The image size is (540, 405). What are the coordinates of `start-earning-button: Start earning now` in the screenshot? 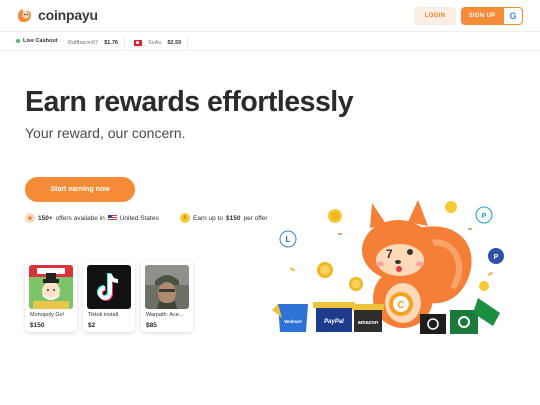 It's located at (80, 189).